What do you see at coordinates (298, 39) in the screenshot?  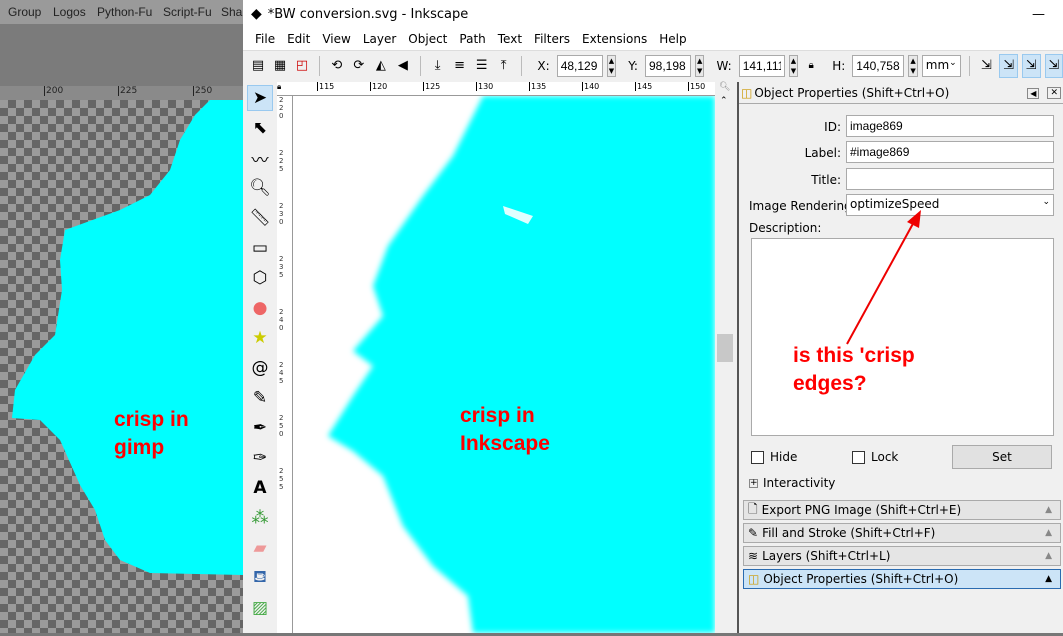 I see `menu-edit: Edit` at bounding box center [298, 39].